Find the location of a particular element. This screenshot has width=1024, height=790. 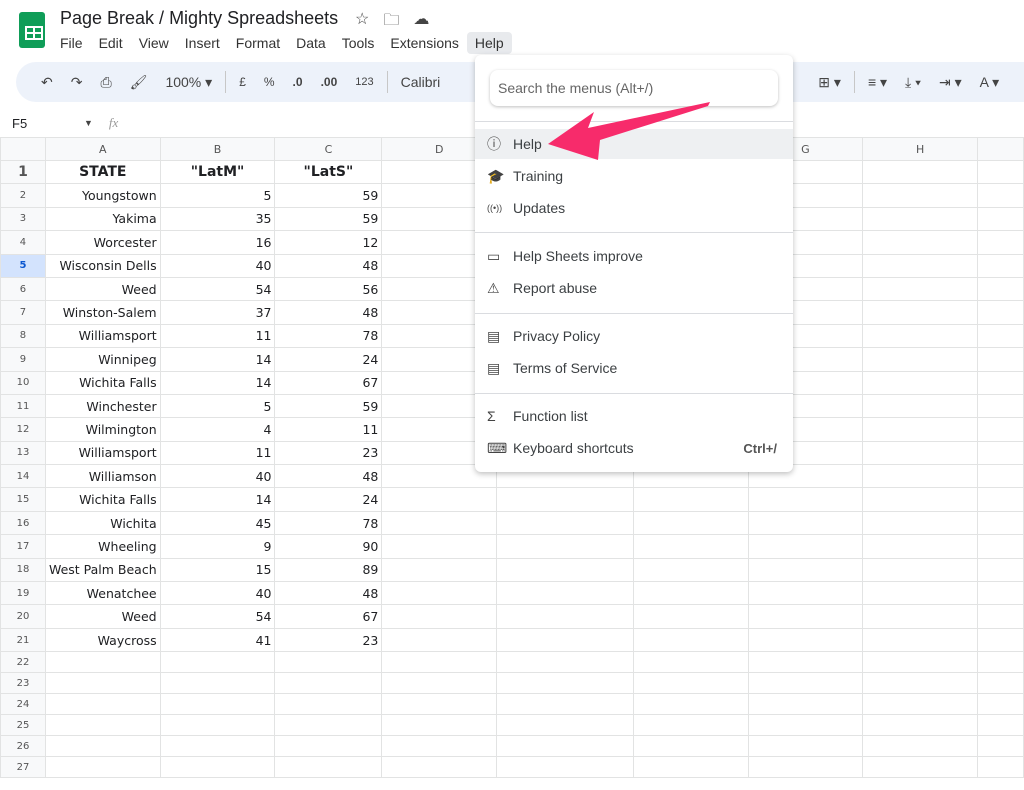

arrow-shape is located at coordinates (629, 131).